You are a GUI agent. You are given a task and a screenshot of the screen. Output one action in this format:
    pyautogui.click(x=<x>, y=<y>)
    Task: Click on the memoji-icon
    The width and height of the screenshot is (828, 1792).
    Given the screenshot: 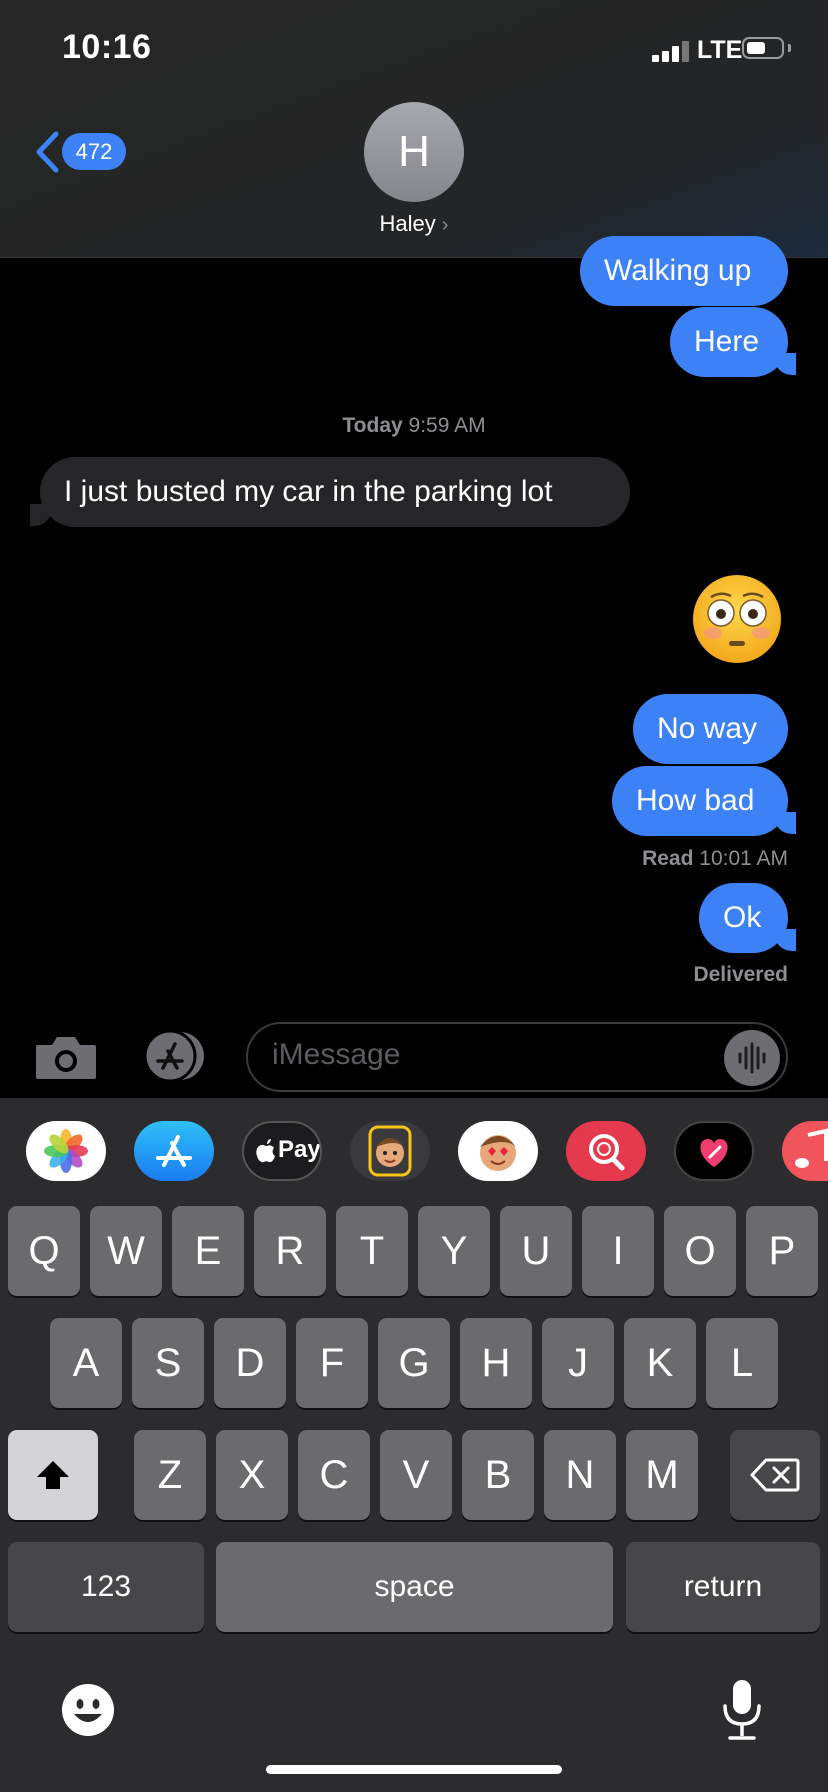 What is the action you would take?
    pyautogui.click(x=390, y=1151)
    